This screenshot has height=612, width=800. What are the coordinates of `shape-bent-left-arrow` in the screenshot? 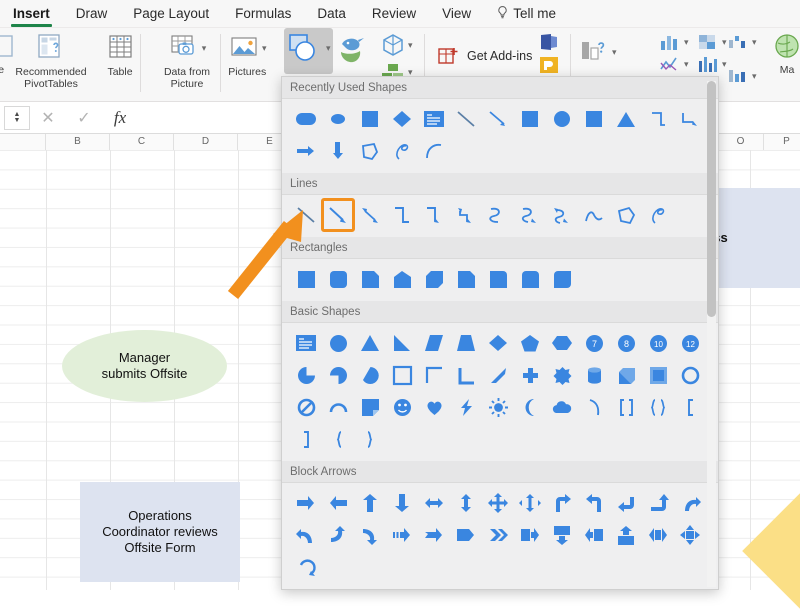 It's located at (626, 503).